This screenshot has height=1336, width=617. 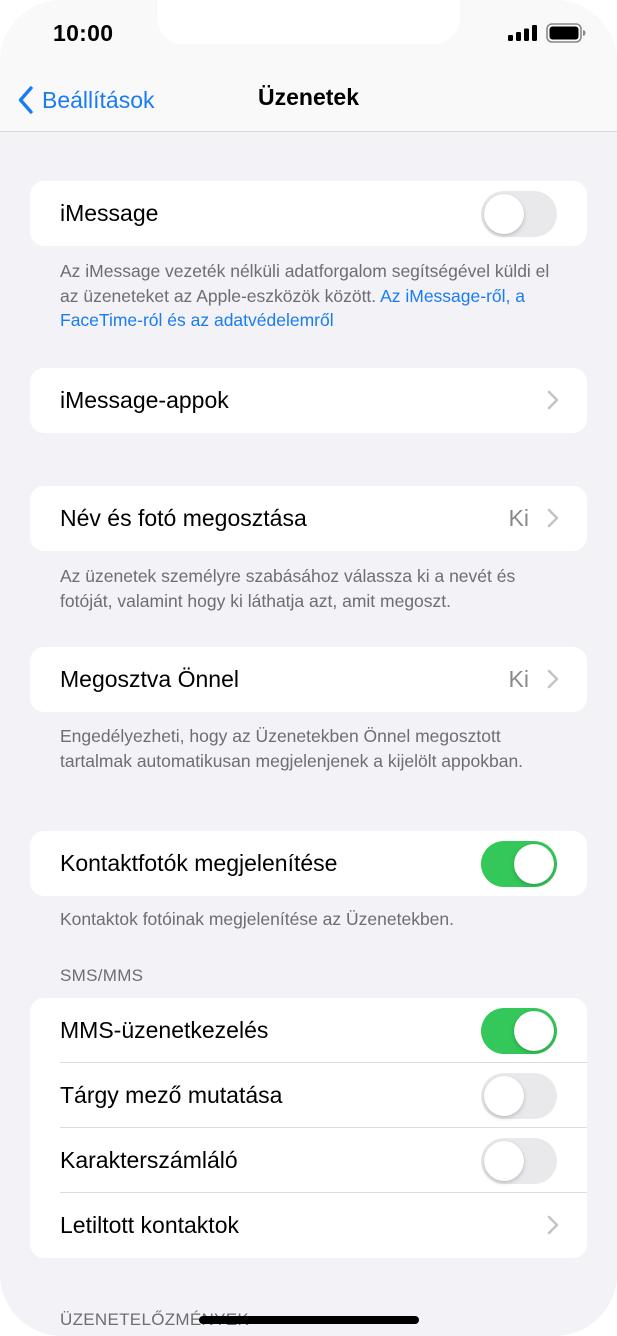 I want to click on character-count-label: Karakterszámláló, so click(x=149, y=1160).